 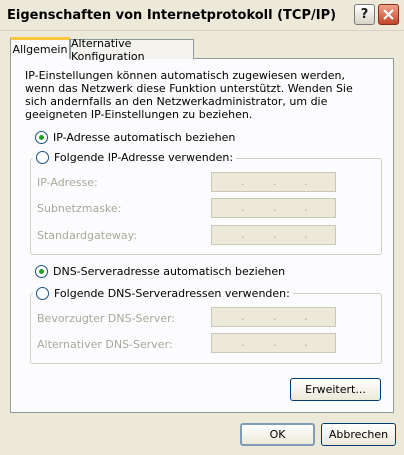 I want to click on subnet-mask-input: . . ., so click(x=273, y=208).